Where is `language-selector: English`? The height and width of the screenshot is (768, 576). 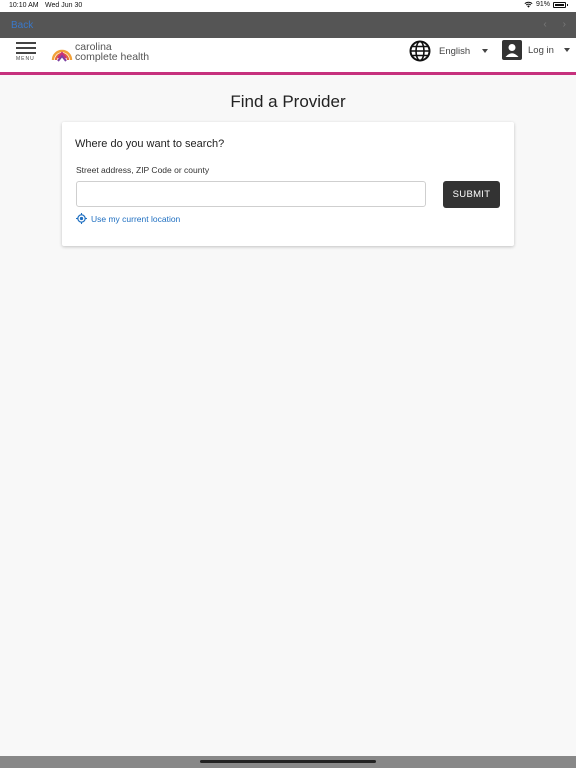 language-selector: English is located at coordinates (449, 51).